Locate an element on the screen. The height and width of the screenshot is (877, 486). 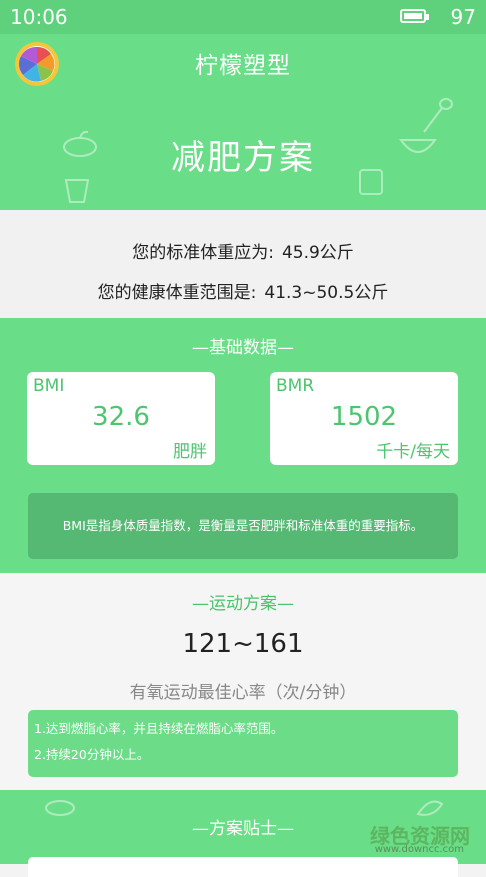
healthy-weight-value: 41.3~50.5公斤 is located at coordinates (326, 293).